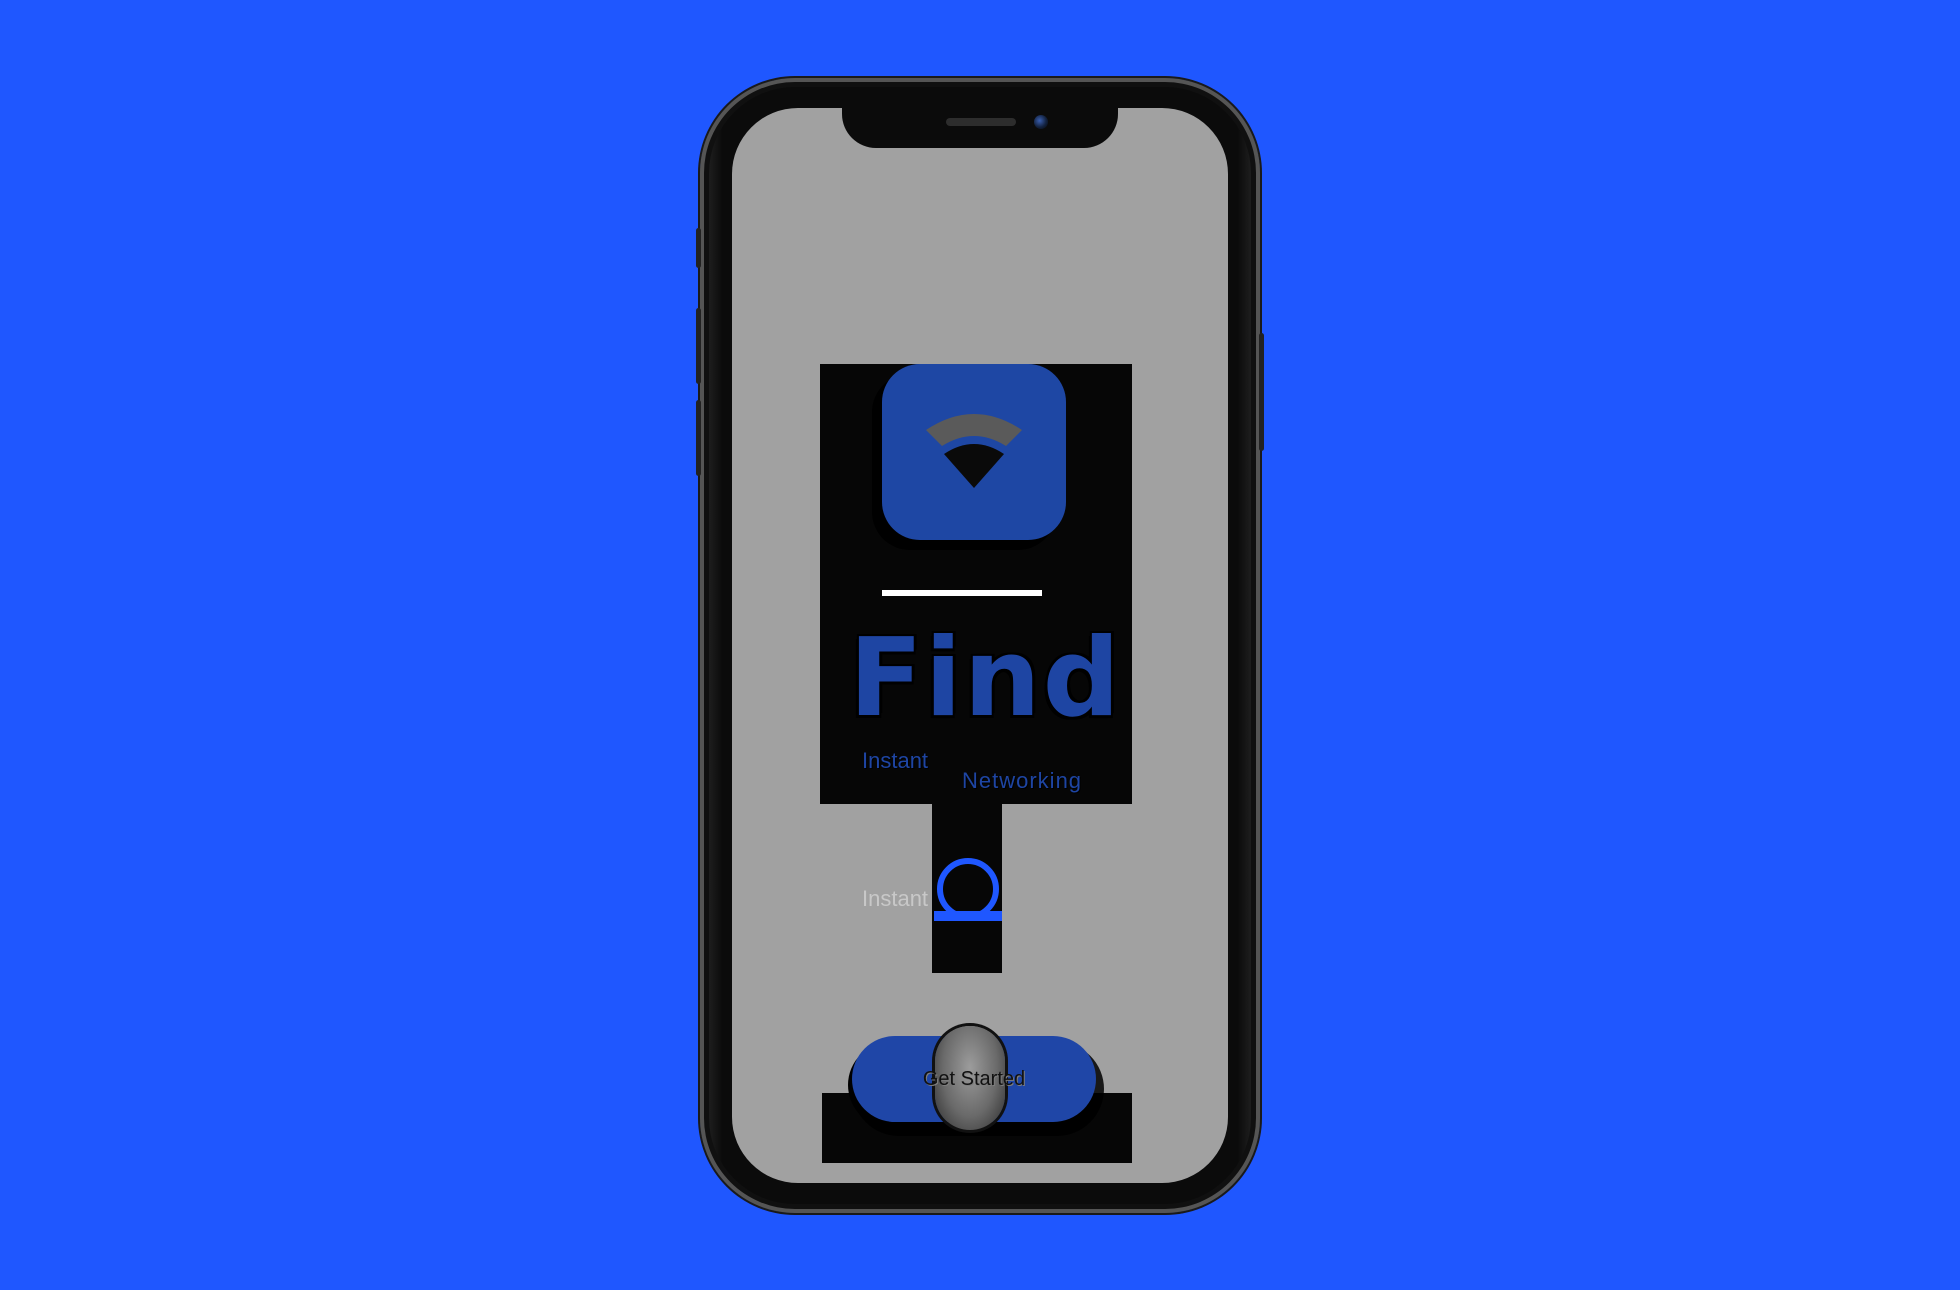 Image resolution: width=1960 pixels, height=1290 pixels. What do you see at coordinates (698, 248) in the screenshot?
I see `mute-switch` at bounding box center [698, 248].